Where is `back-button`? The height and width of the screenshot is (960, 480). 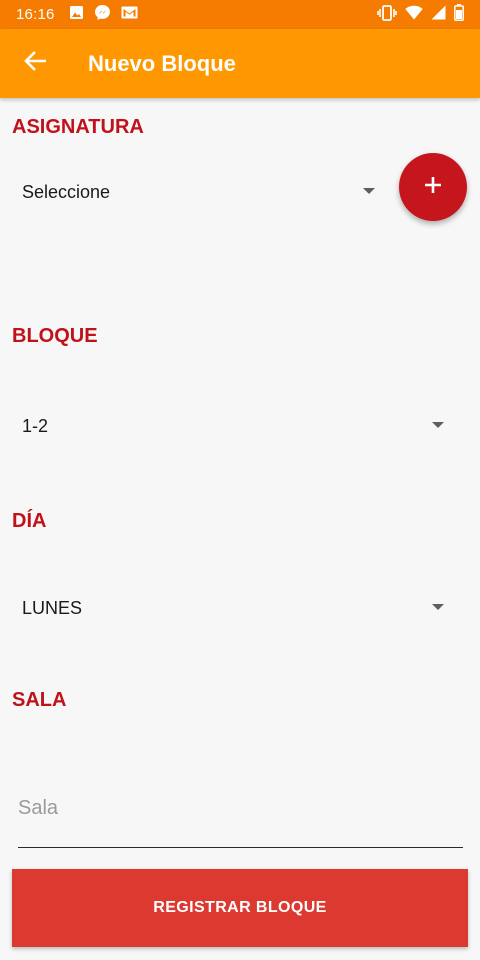 back-button is located at coordinates (35, 63).